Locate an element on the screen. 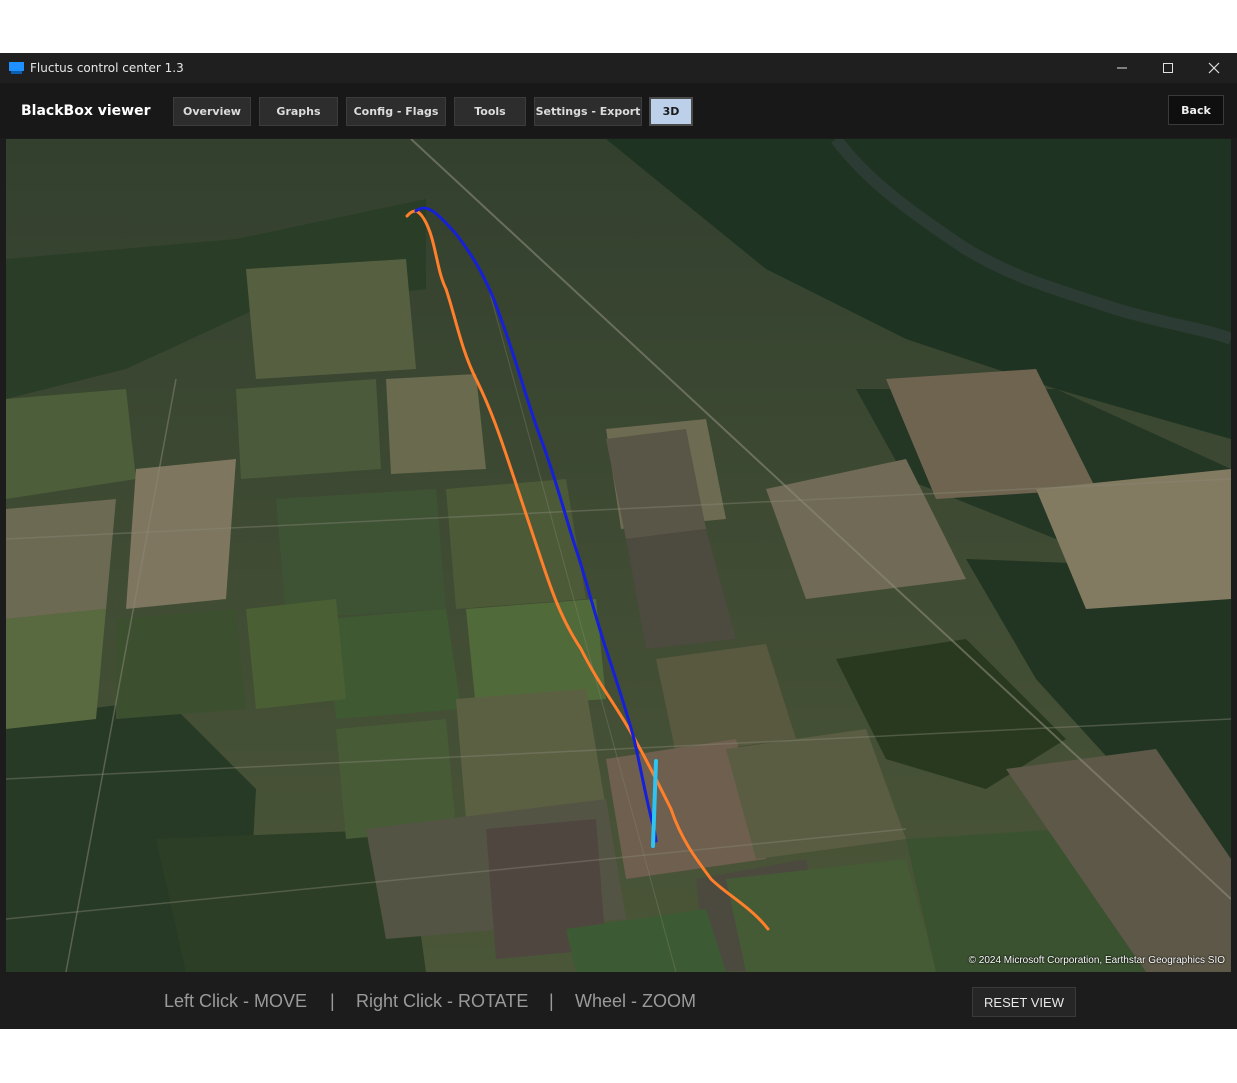 This screenshot has height=1083, width=1237. tab-3d: 3D is located at coordinates (671, 111).